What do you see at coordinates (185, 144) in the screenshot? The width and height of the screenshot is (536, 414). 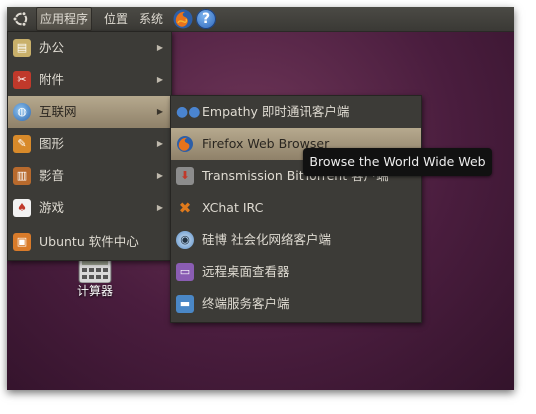 I see `firefox-icon` at bounding box center [185, 144].